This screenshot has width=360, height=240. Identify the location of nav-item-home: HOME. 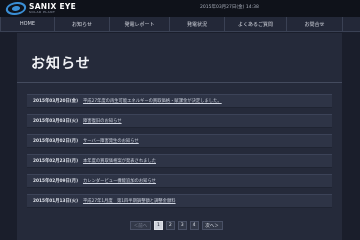
(27, 24).